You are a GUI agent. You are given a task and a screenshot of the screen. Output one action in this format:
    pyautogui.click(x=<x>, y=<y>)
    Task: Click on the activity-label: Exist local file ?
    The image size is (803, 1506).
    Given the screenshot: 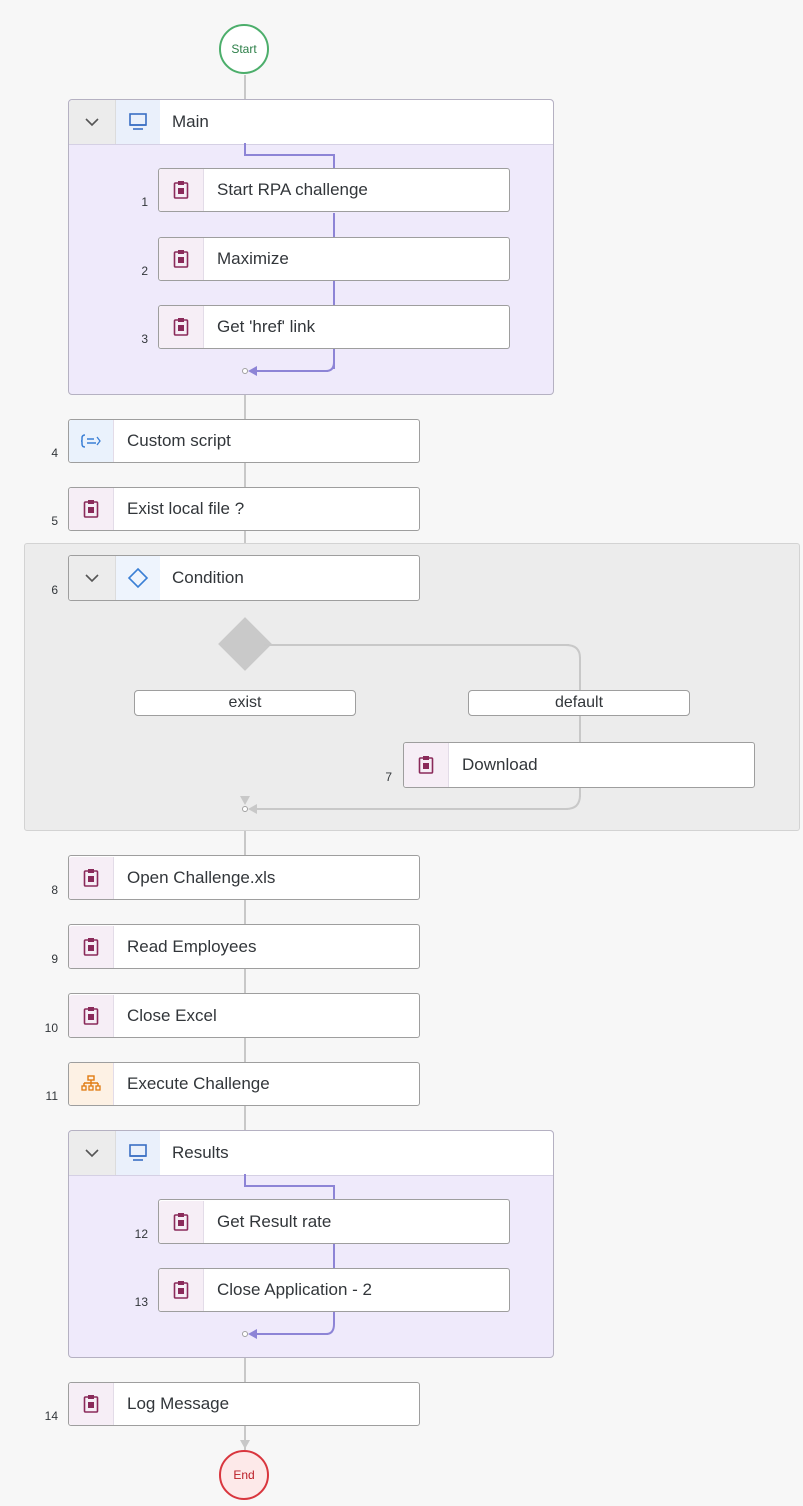 What is the action you would take?
    pyautogui.click(x=186, y=508)
    